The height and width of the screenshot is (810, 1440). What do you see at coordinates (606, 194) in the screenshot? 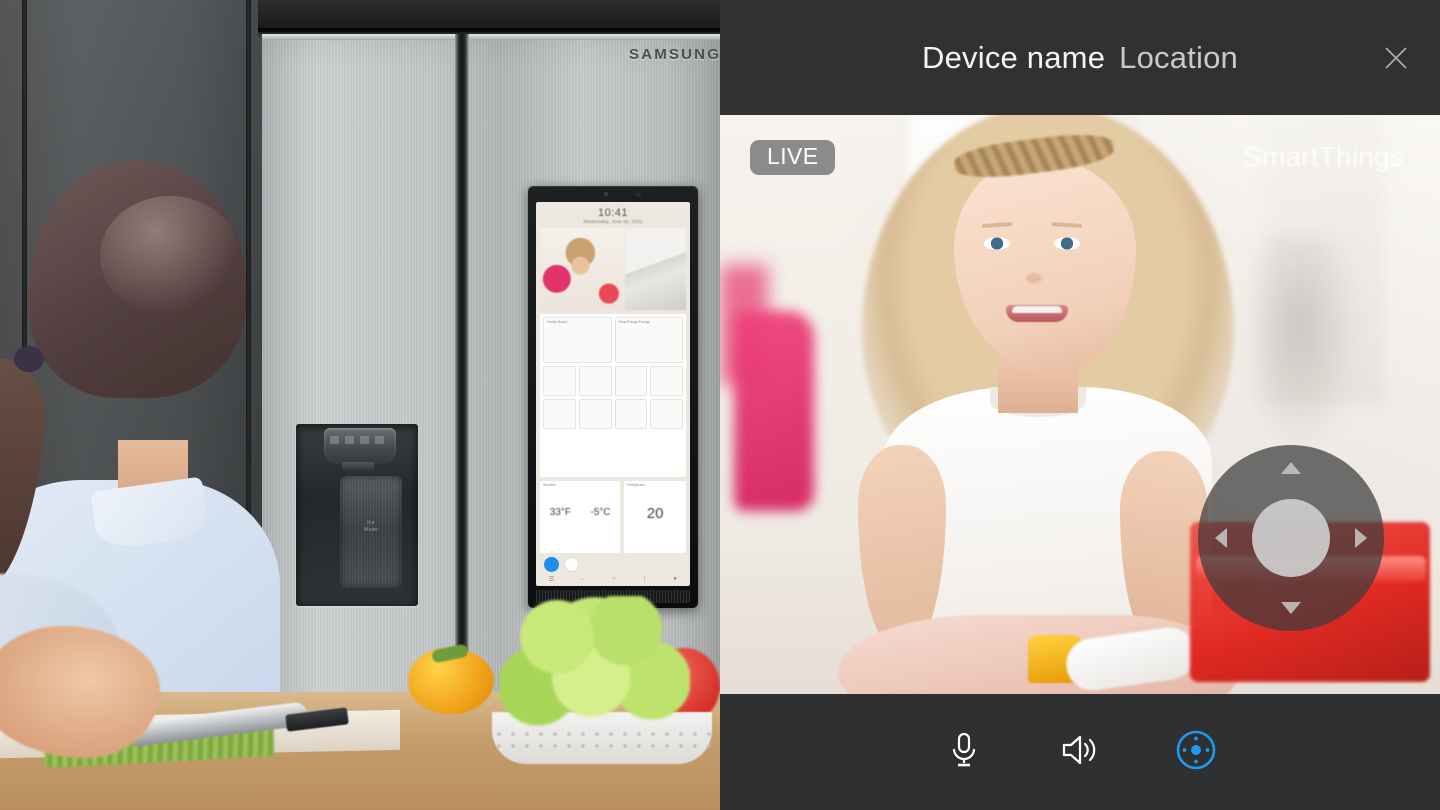
I see `hub-camera-icon` at bounding box center [606, 194].